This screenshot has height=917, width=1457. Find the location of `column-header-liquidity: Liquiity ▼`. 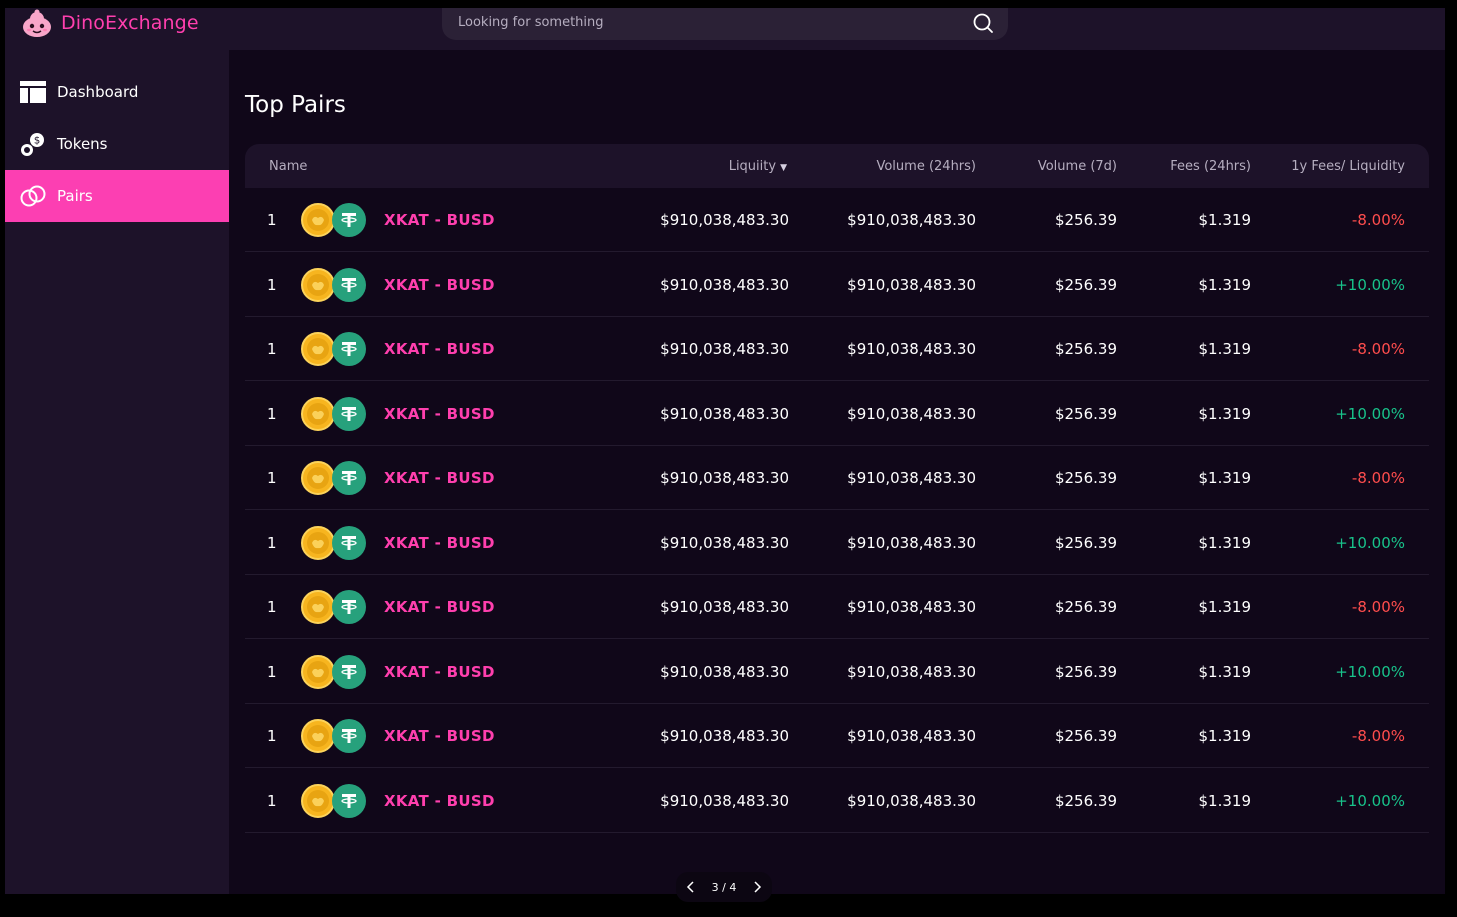

column-header-liquidity: Liquiity ▼ is located at coordinates (758, 166).